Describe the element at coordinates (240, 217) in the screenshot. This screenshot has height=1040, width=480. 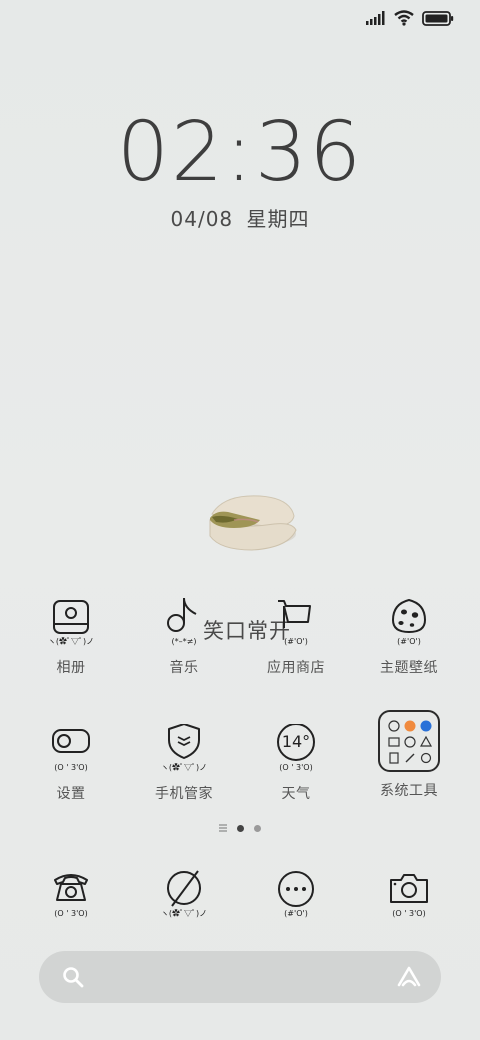
I see `lock-clock-date: 04/08 星期四` at that location.